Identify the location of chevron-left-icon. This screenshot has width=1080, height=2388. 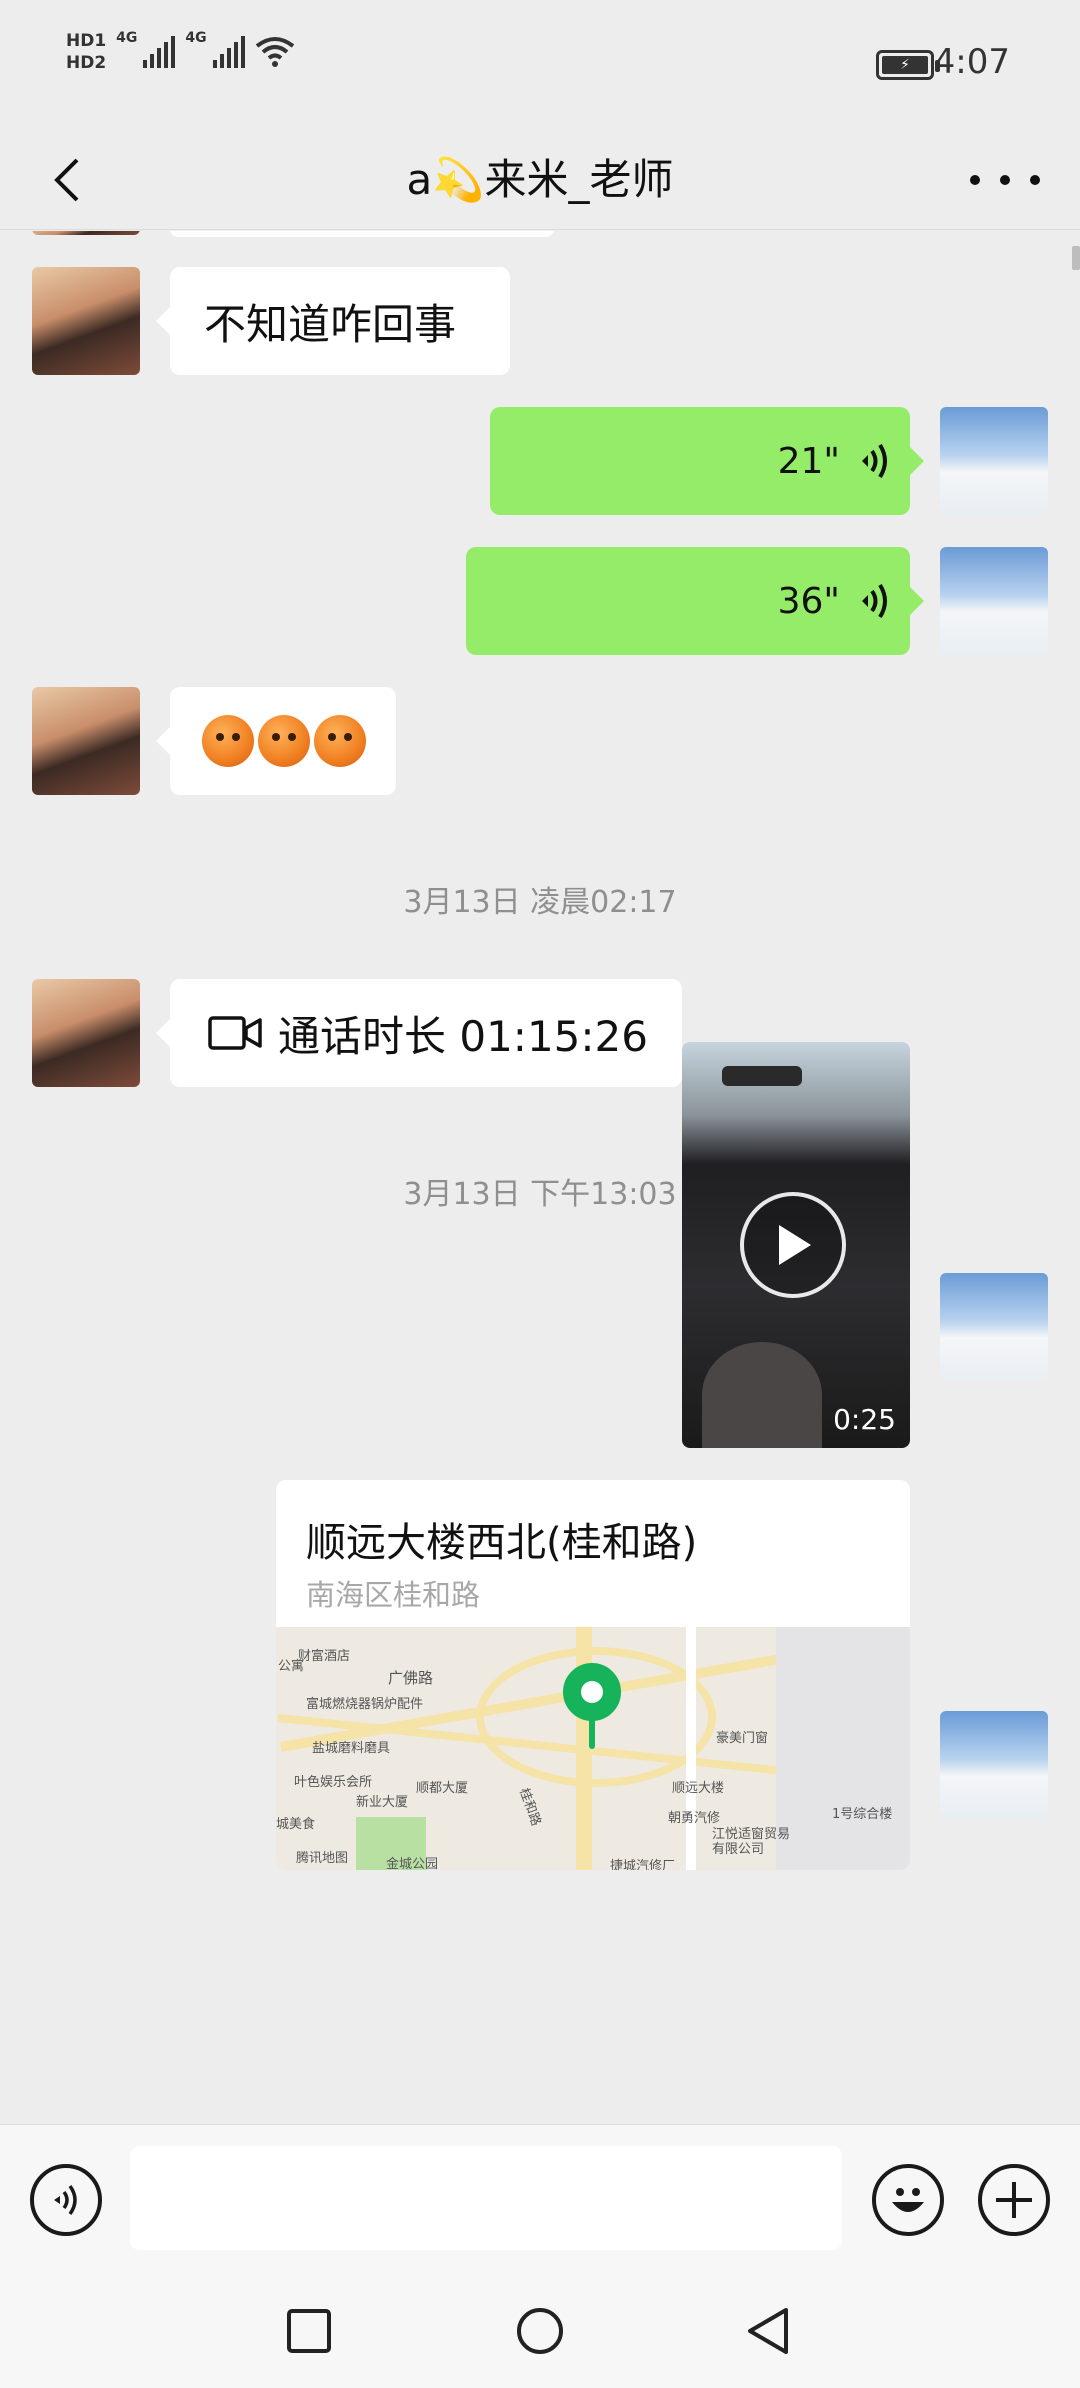
(66, 180).